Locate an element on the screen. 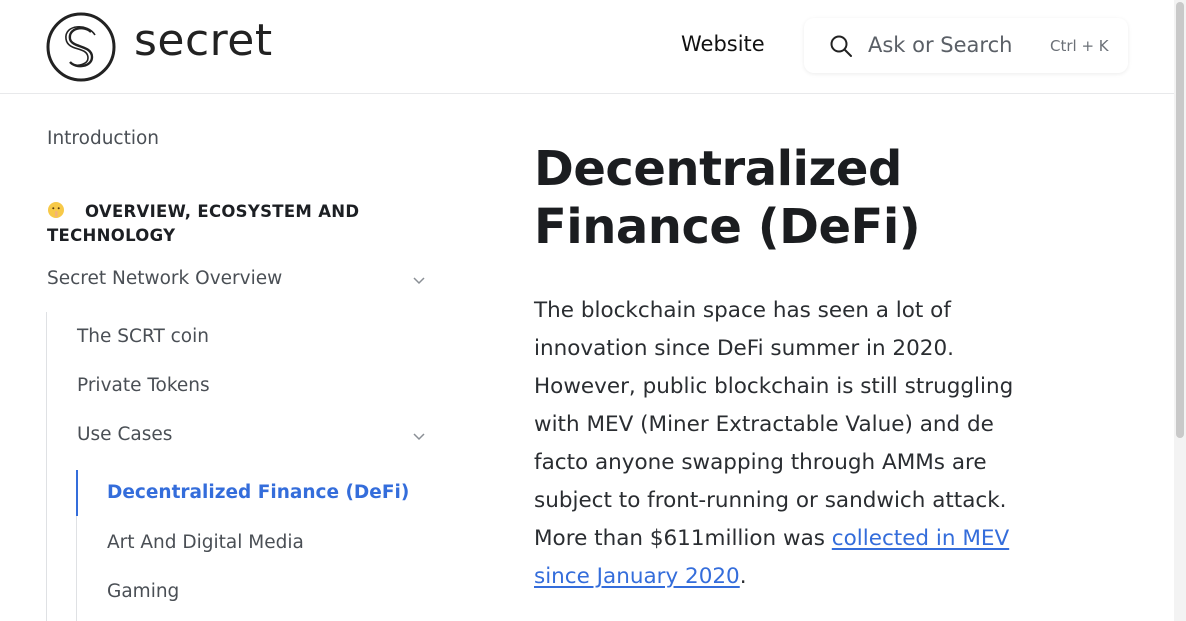 The width and height of the screenshot is (1186, 621). logo-text: secret is located at coordinates (203, 40).